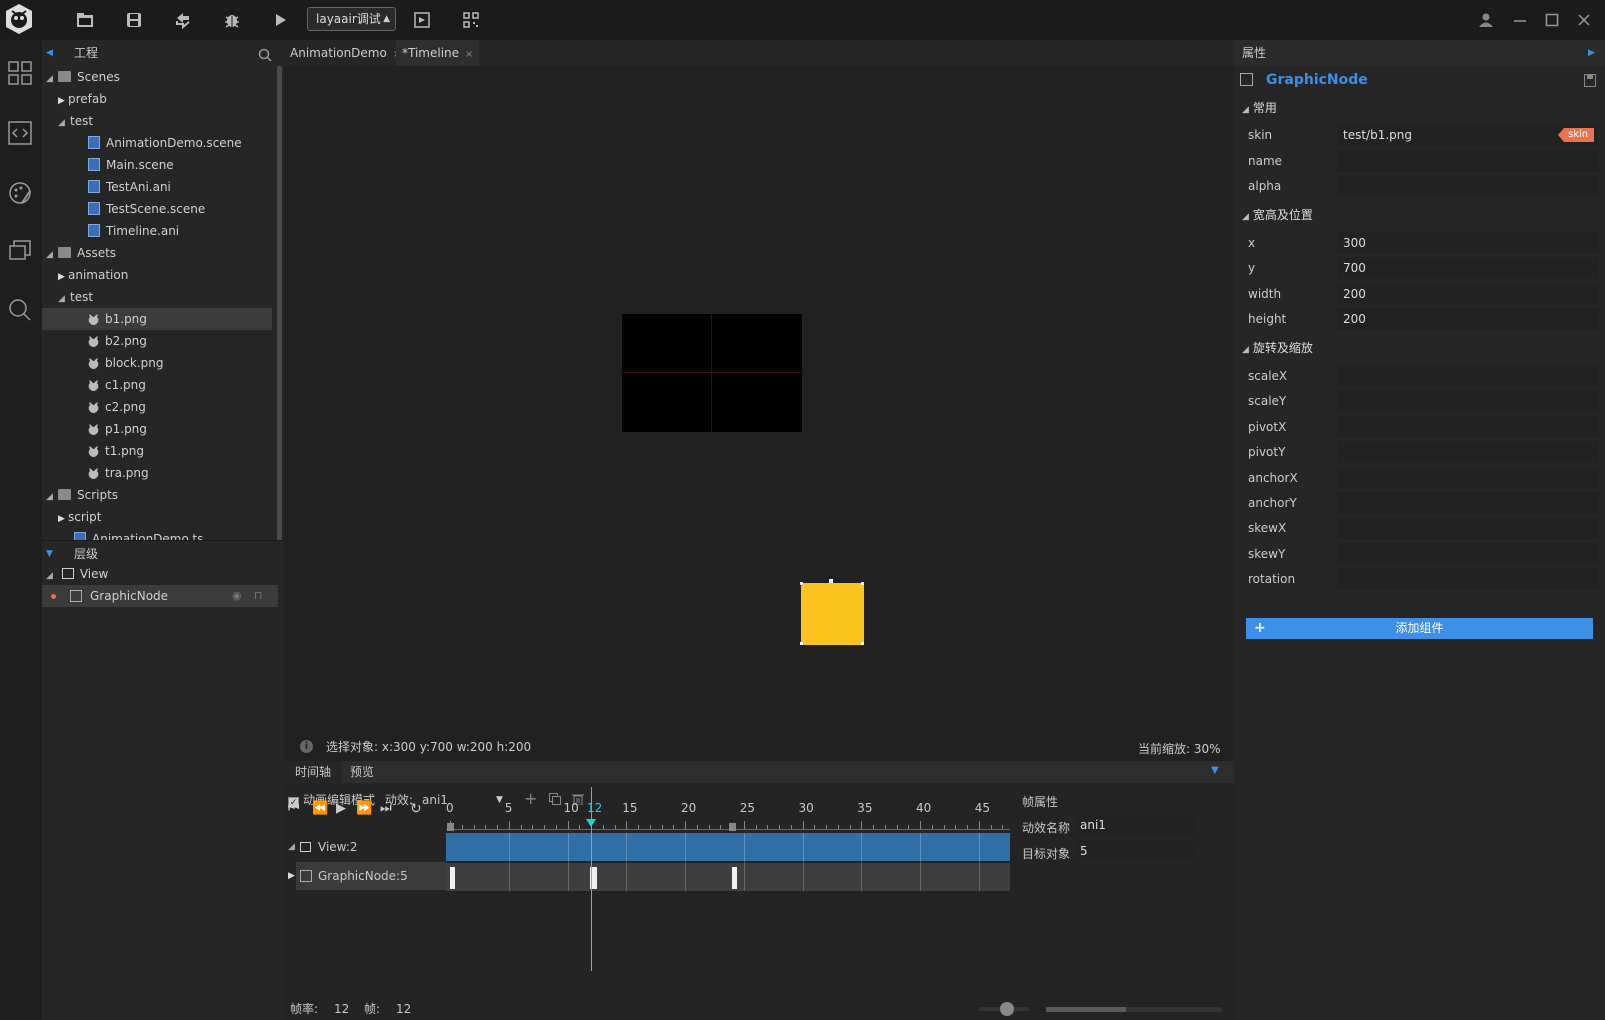  What do you see at coordinates (164, 574) in the screenshot?
I see `hier-item-view: ◢ View` at bounding box center [164, 574].